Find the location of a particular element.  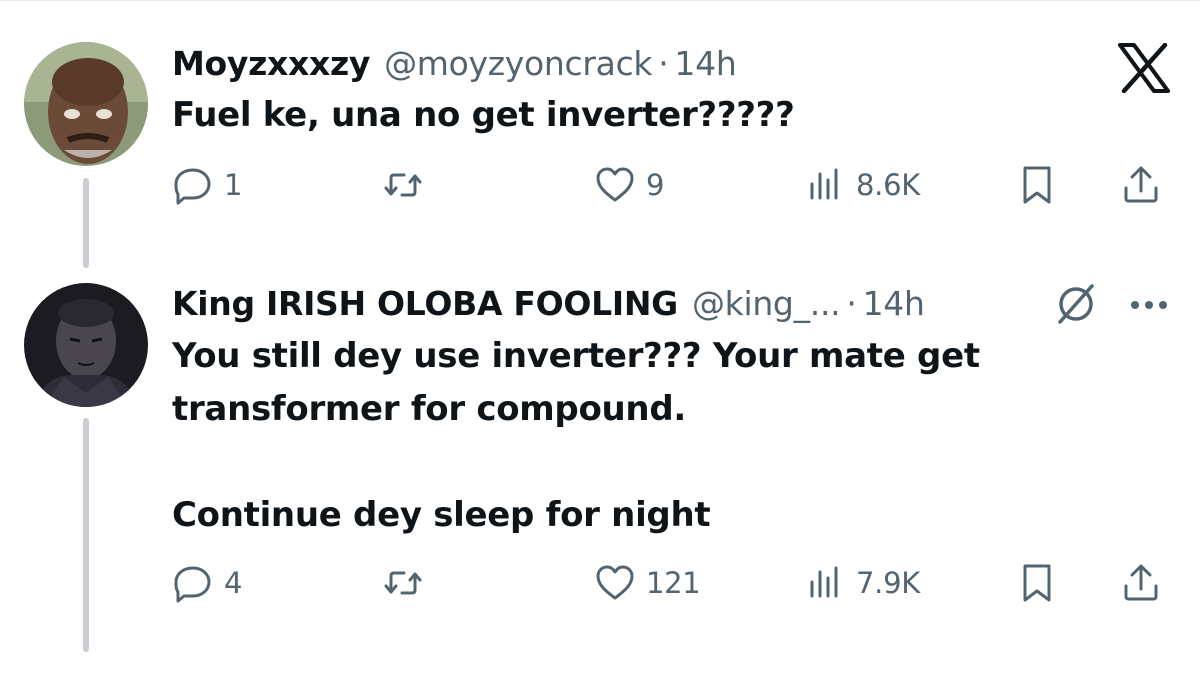

tweet-text-line: transformer for compound. is located at coordinates (429, 409).